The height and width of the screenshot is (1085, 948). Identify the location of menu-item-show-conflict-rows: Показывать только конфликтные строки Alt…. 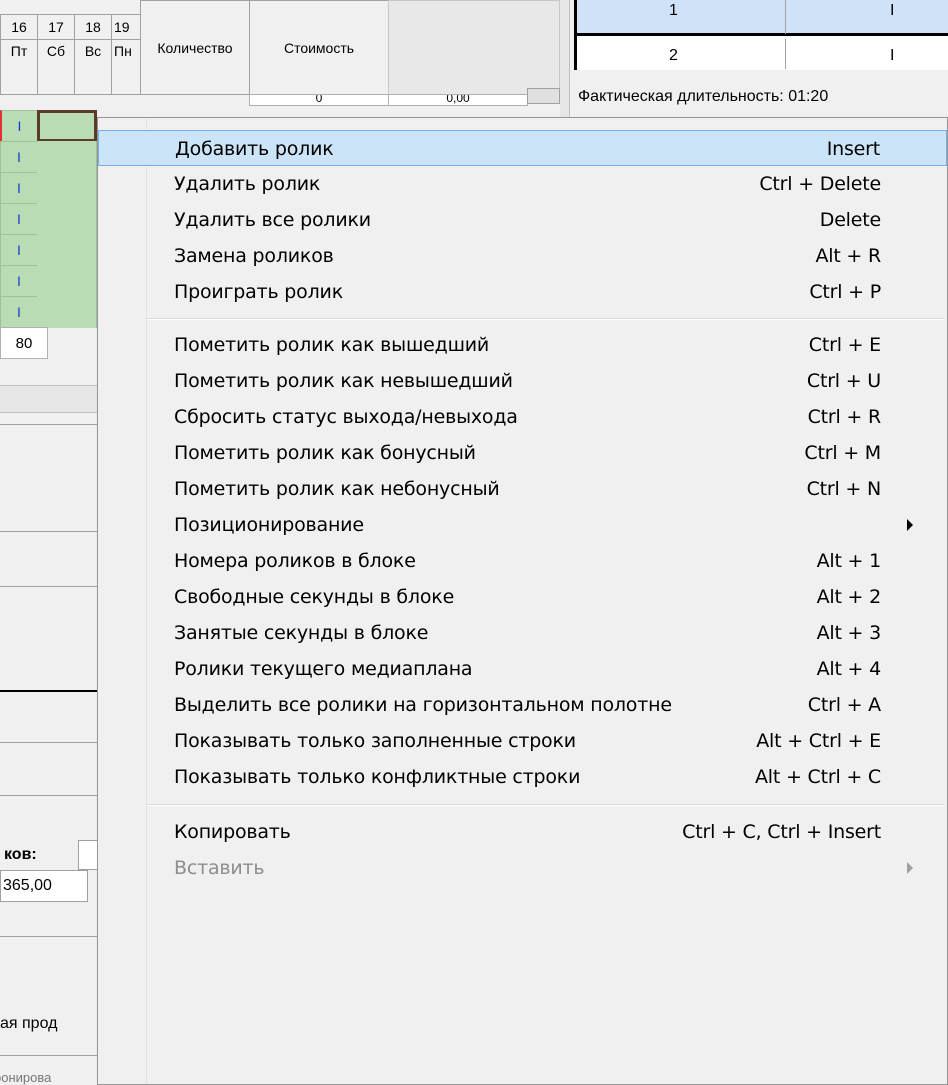
(522, 777).